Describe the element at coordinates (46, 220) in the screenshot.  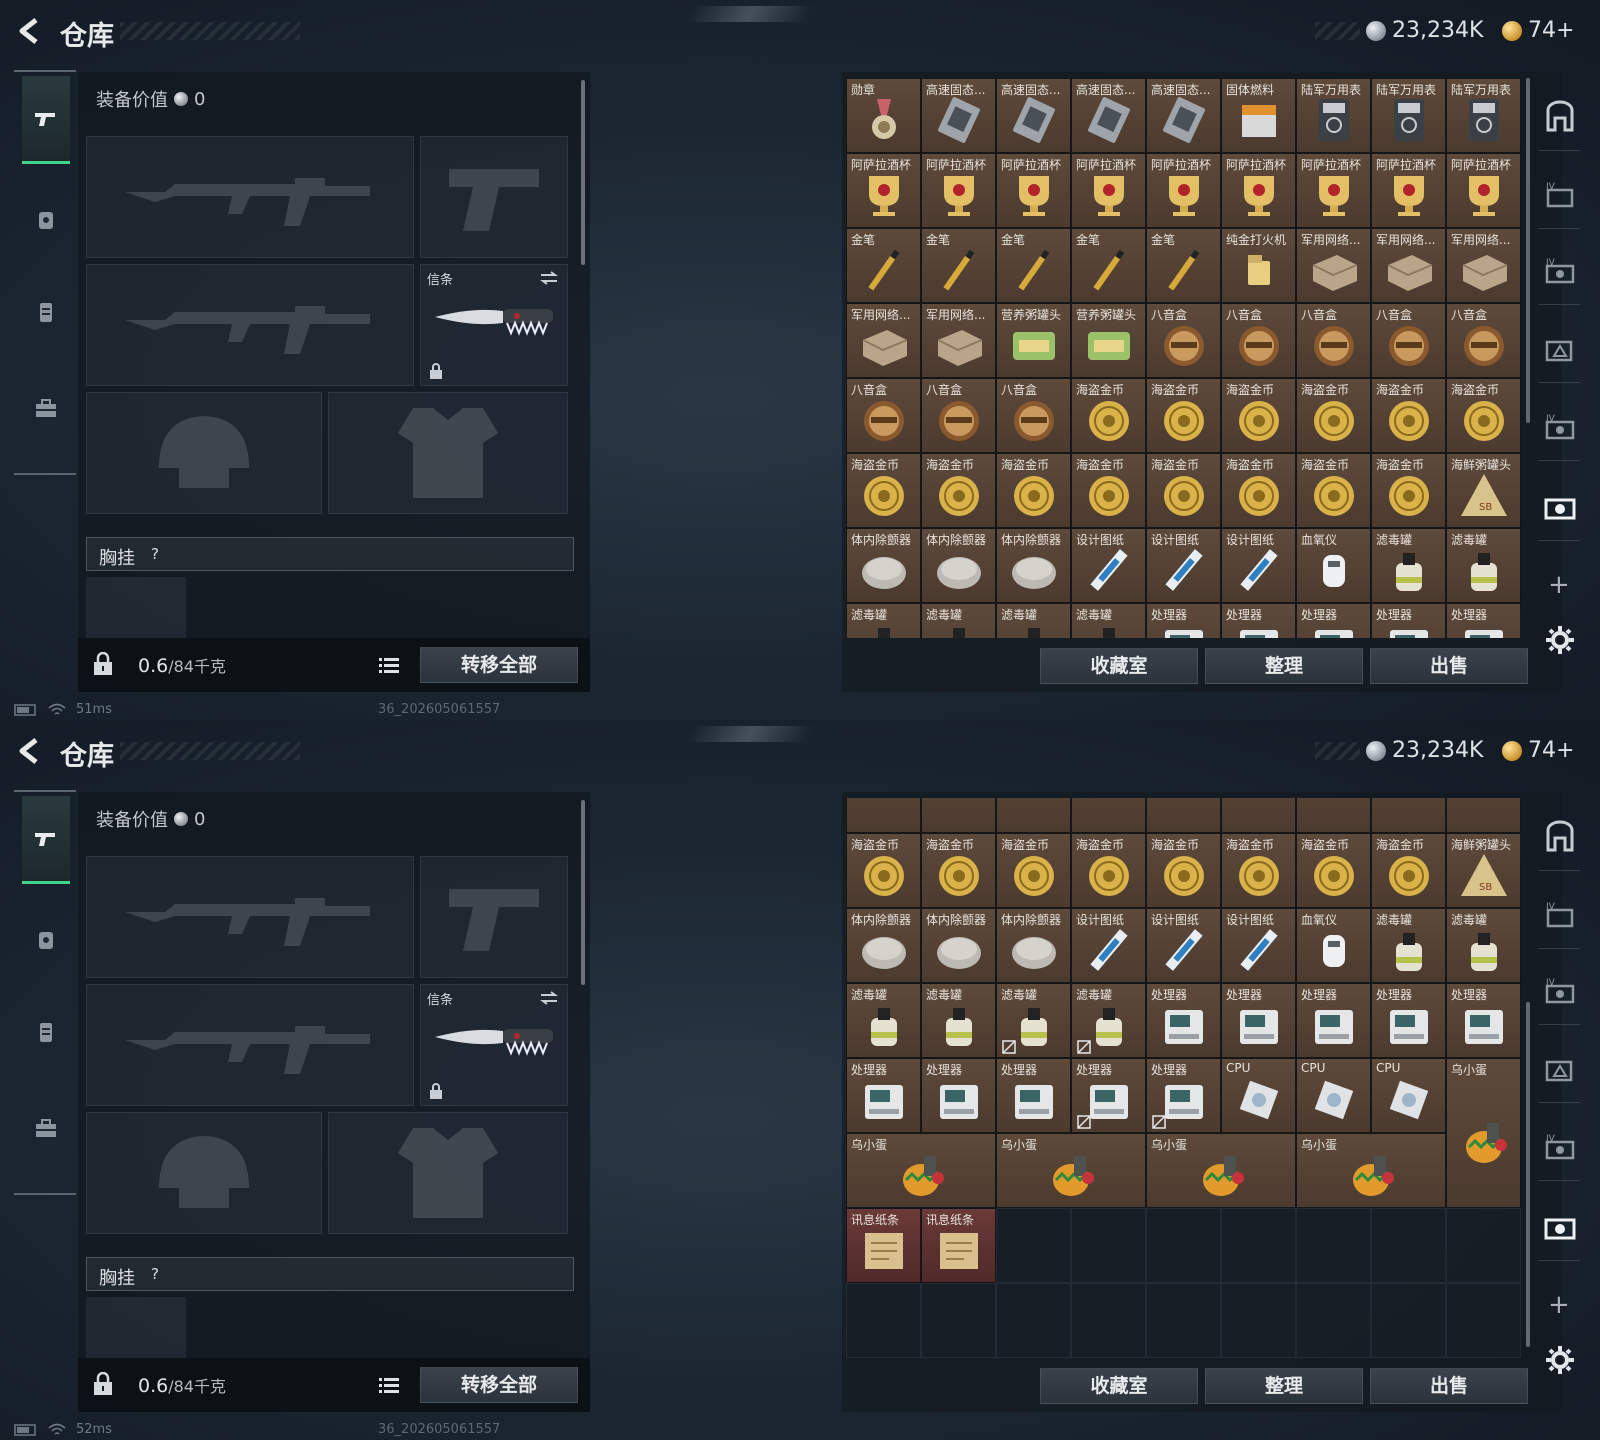
I see `nav-helmet-armor` at that location.